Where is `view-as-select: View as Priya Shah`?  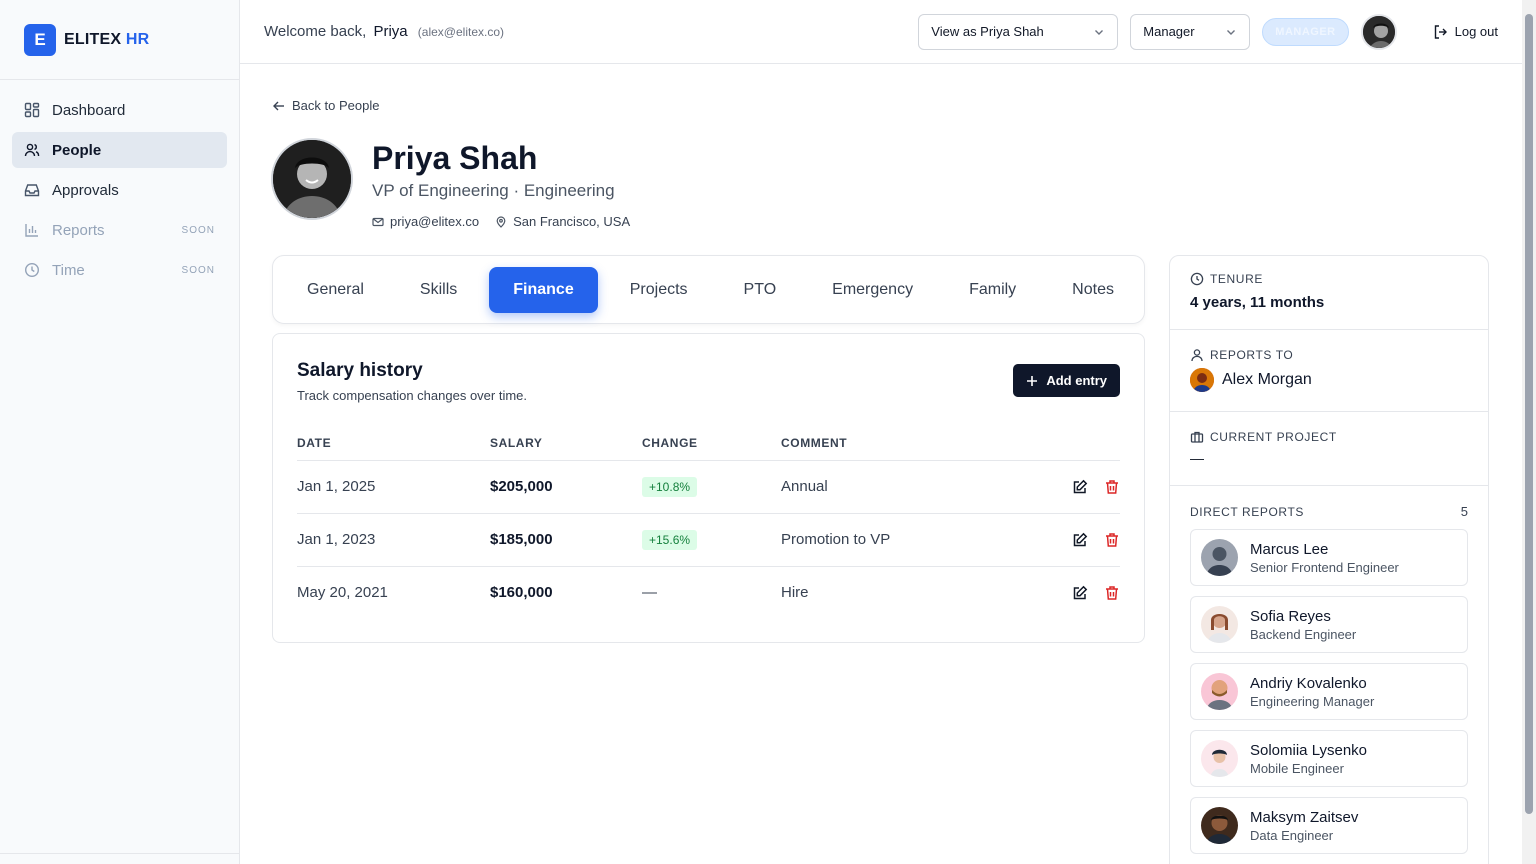
view-as-select: View as Priya Shah is located at coordinates (1018, 31).